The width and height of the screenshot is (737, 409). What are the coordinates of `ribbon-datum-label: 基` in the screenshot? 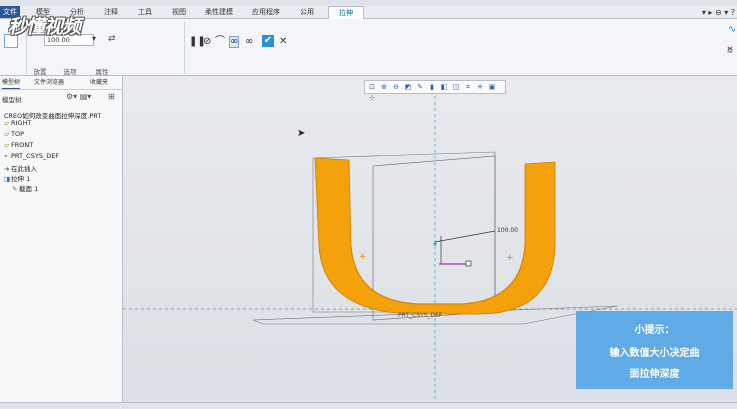 It's located at (730, 50).